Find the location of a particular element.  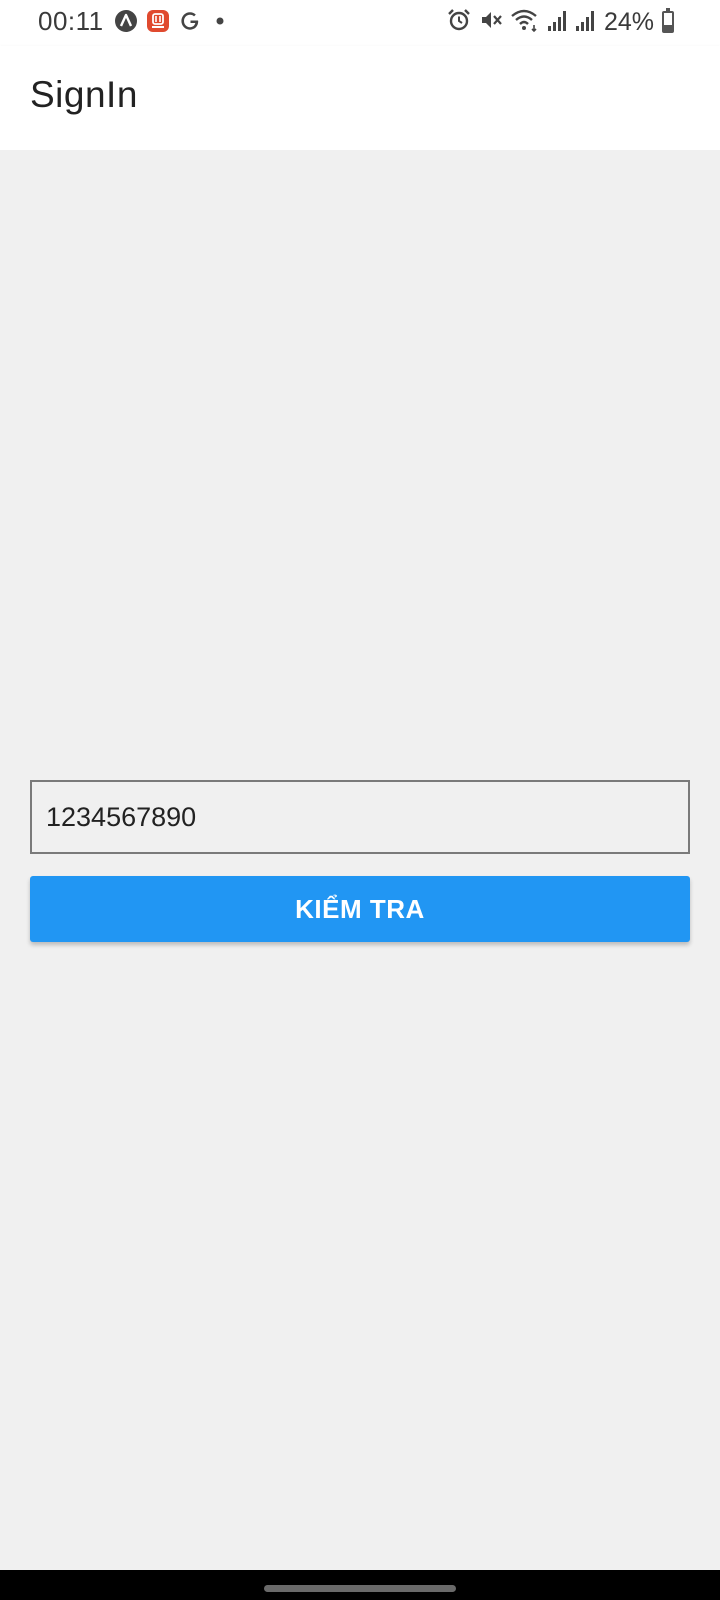

status-time: 00:11 is located at coordinates (71, 21).